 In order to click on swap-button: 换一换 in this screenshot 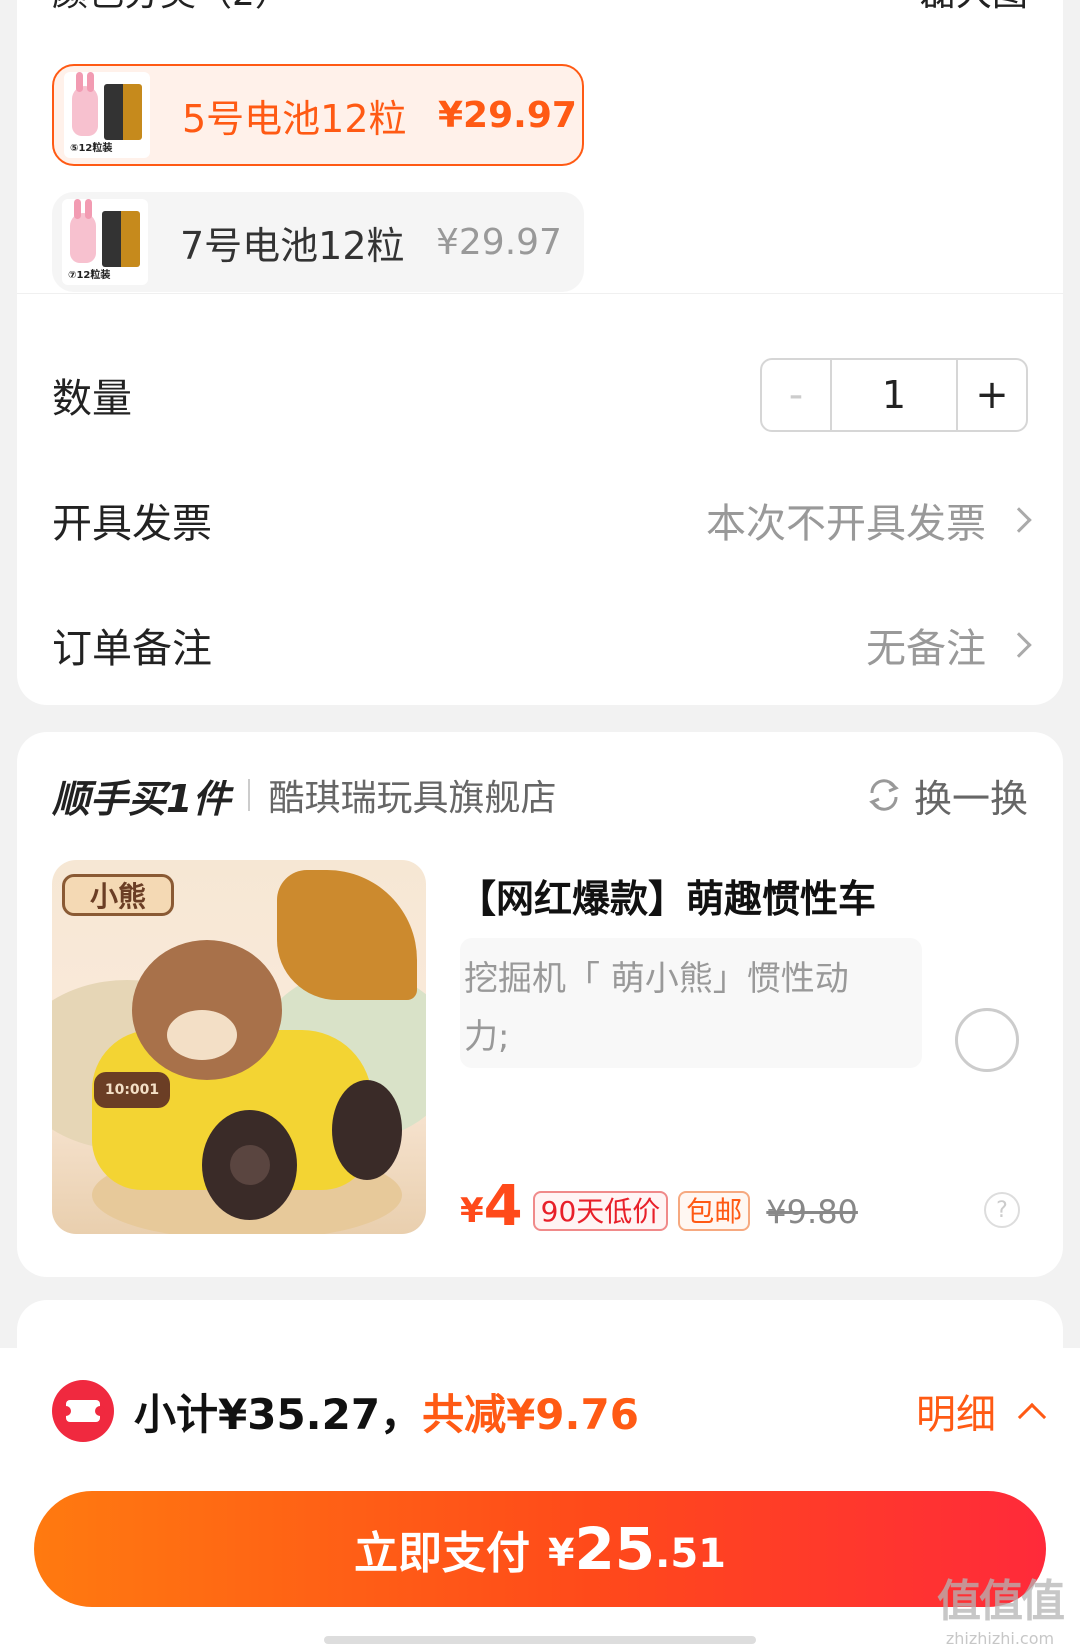, I will do `click(946, 795)`.